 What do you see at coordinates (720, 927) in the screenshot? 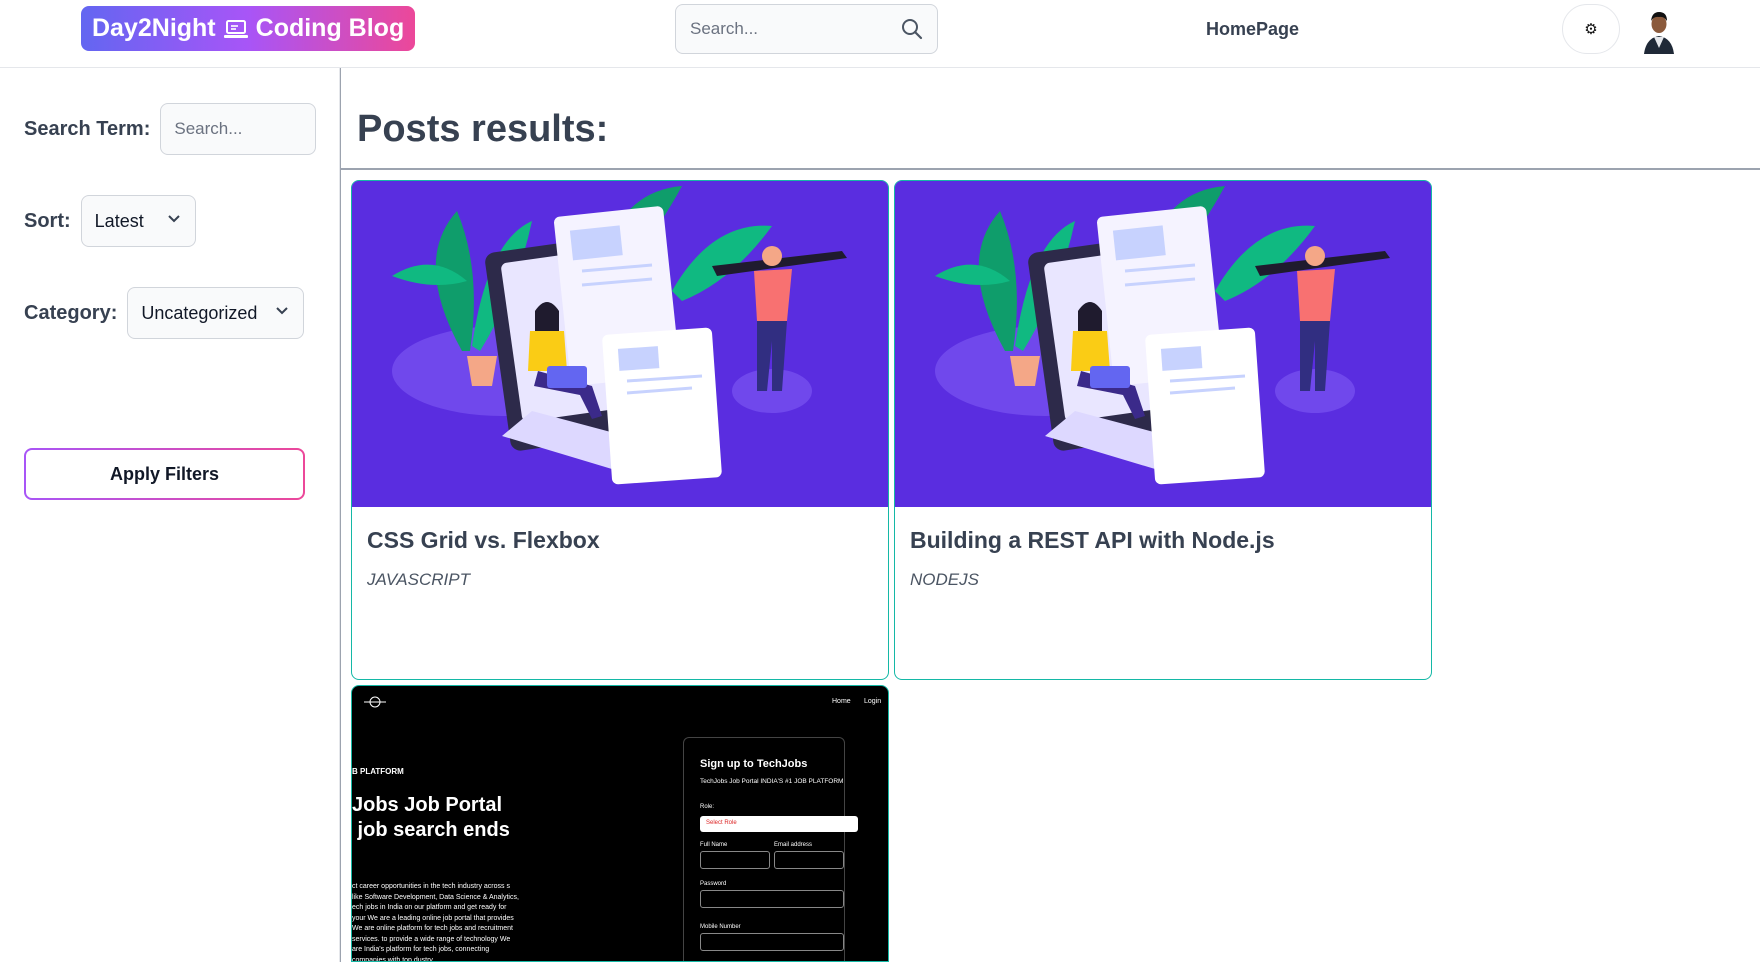
I see `preview-mobile-label: Mobile Number` at bounding box center [720, 927].